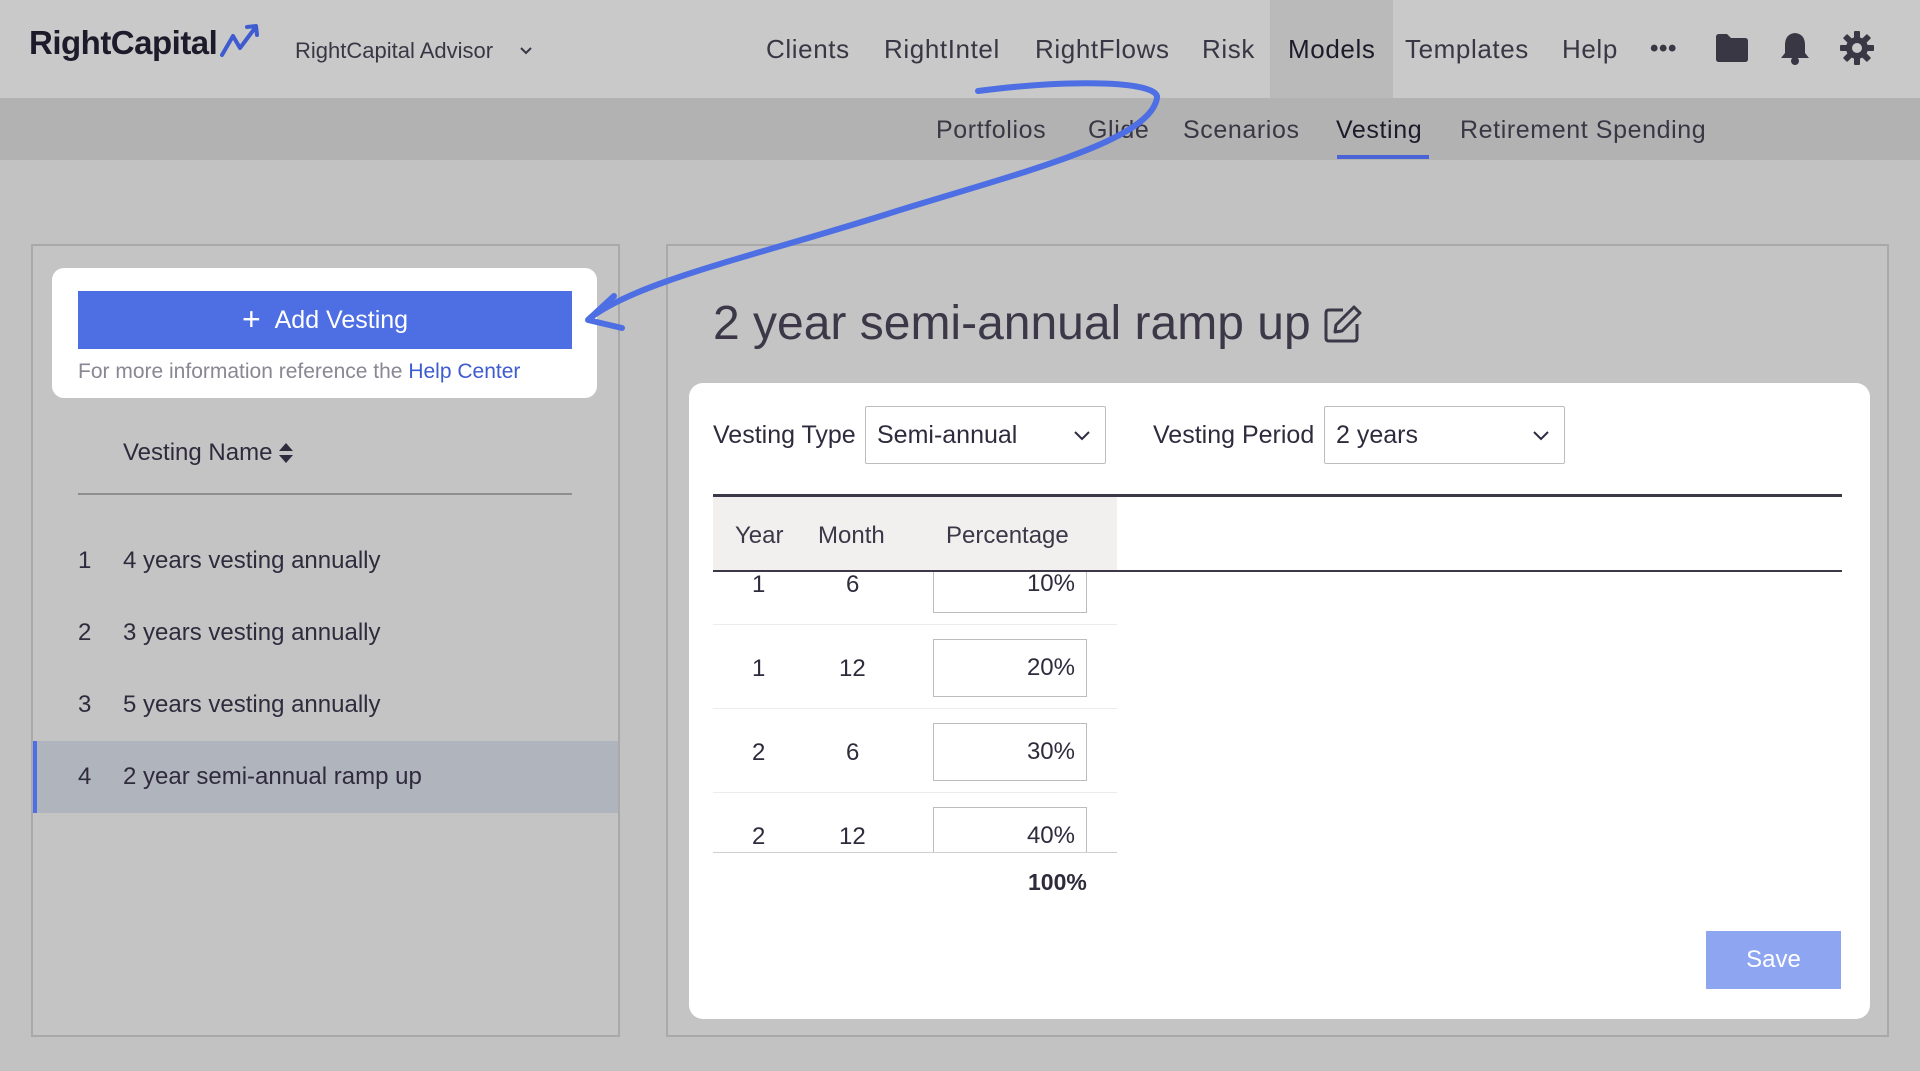 The width and height of the screenshot is (1920, 1071). I want to click on vesting-list-item: 2 3 years vesting annually, so click(325, 633).